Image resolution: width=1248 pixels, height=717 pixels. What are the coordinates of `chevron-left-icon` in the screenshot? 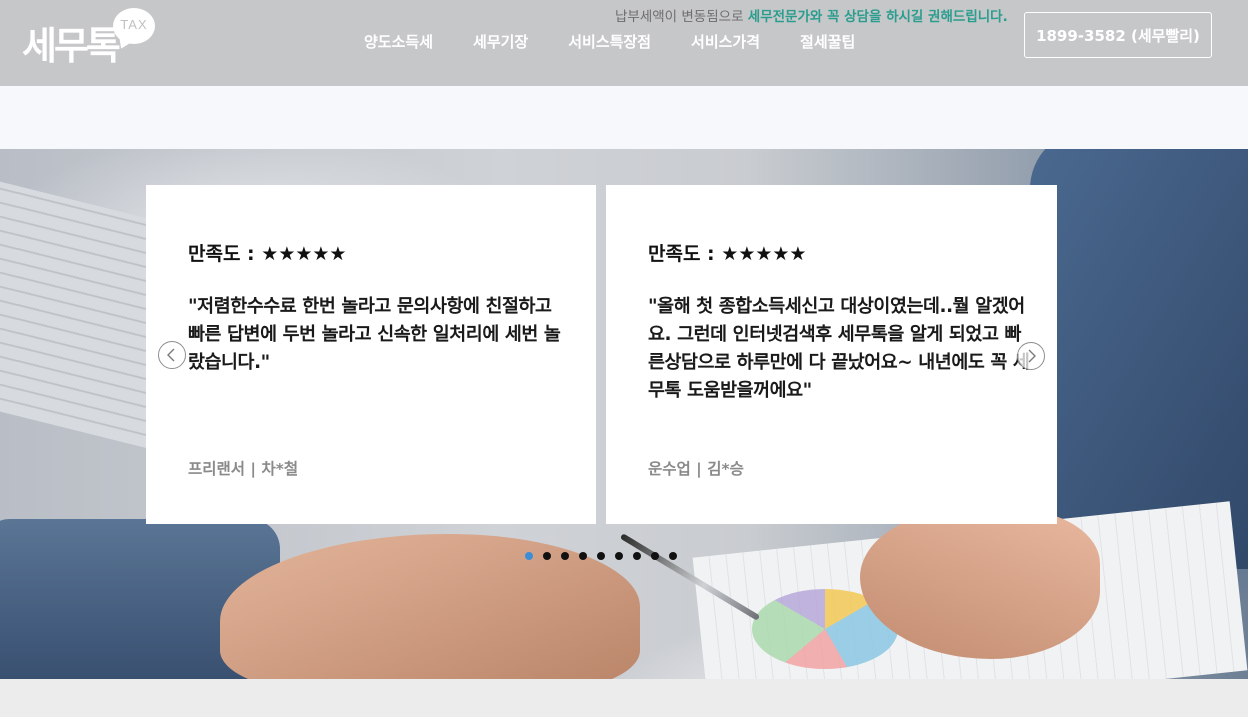 It's located at (171, 355).